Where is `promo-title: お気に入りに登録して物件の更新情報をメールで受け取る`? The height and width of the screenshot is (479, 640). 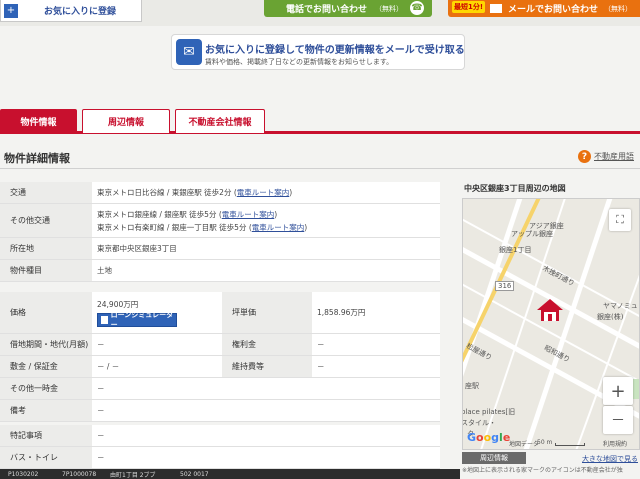
promo-title: お気に入りに登録して物件の更新情報をメールで受け取る is located at coordinates (335, 50).